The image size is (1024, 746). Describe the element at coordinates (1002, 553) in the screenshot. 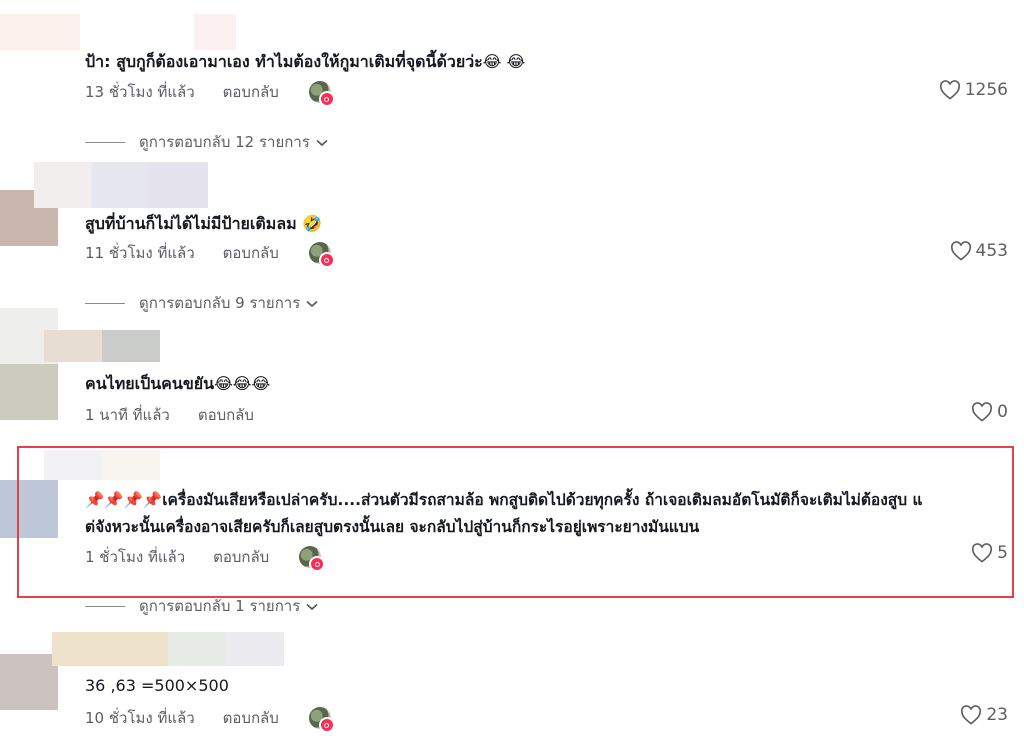

I see `like-count: 5` at that location.